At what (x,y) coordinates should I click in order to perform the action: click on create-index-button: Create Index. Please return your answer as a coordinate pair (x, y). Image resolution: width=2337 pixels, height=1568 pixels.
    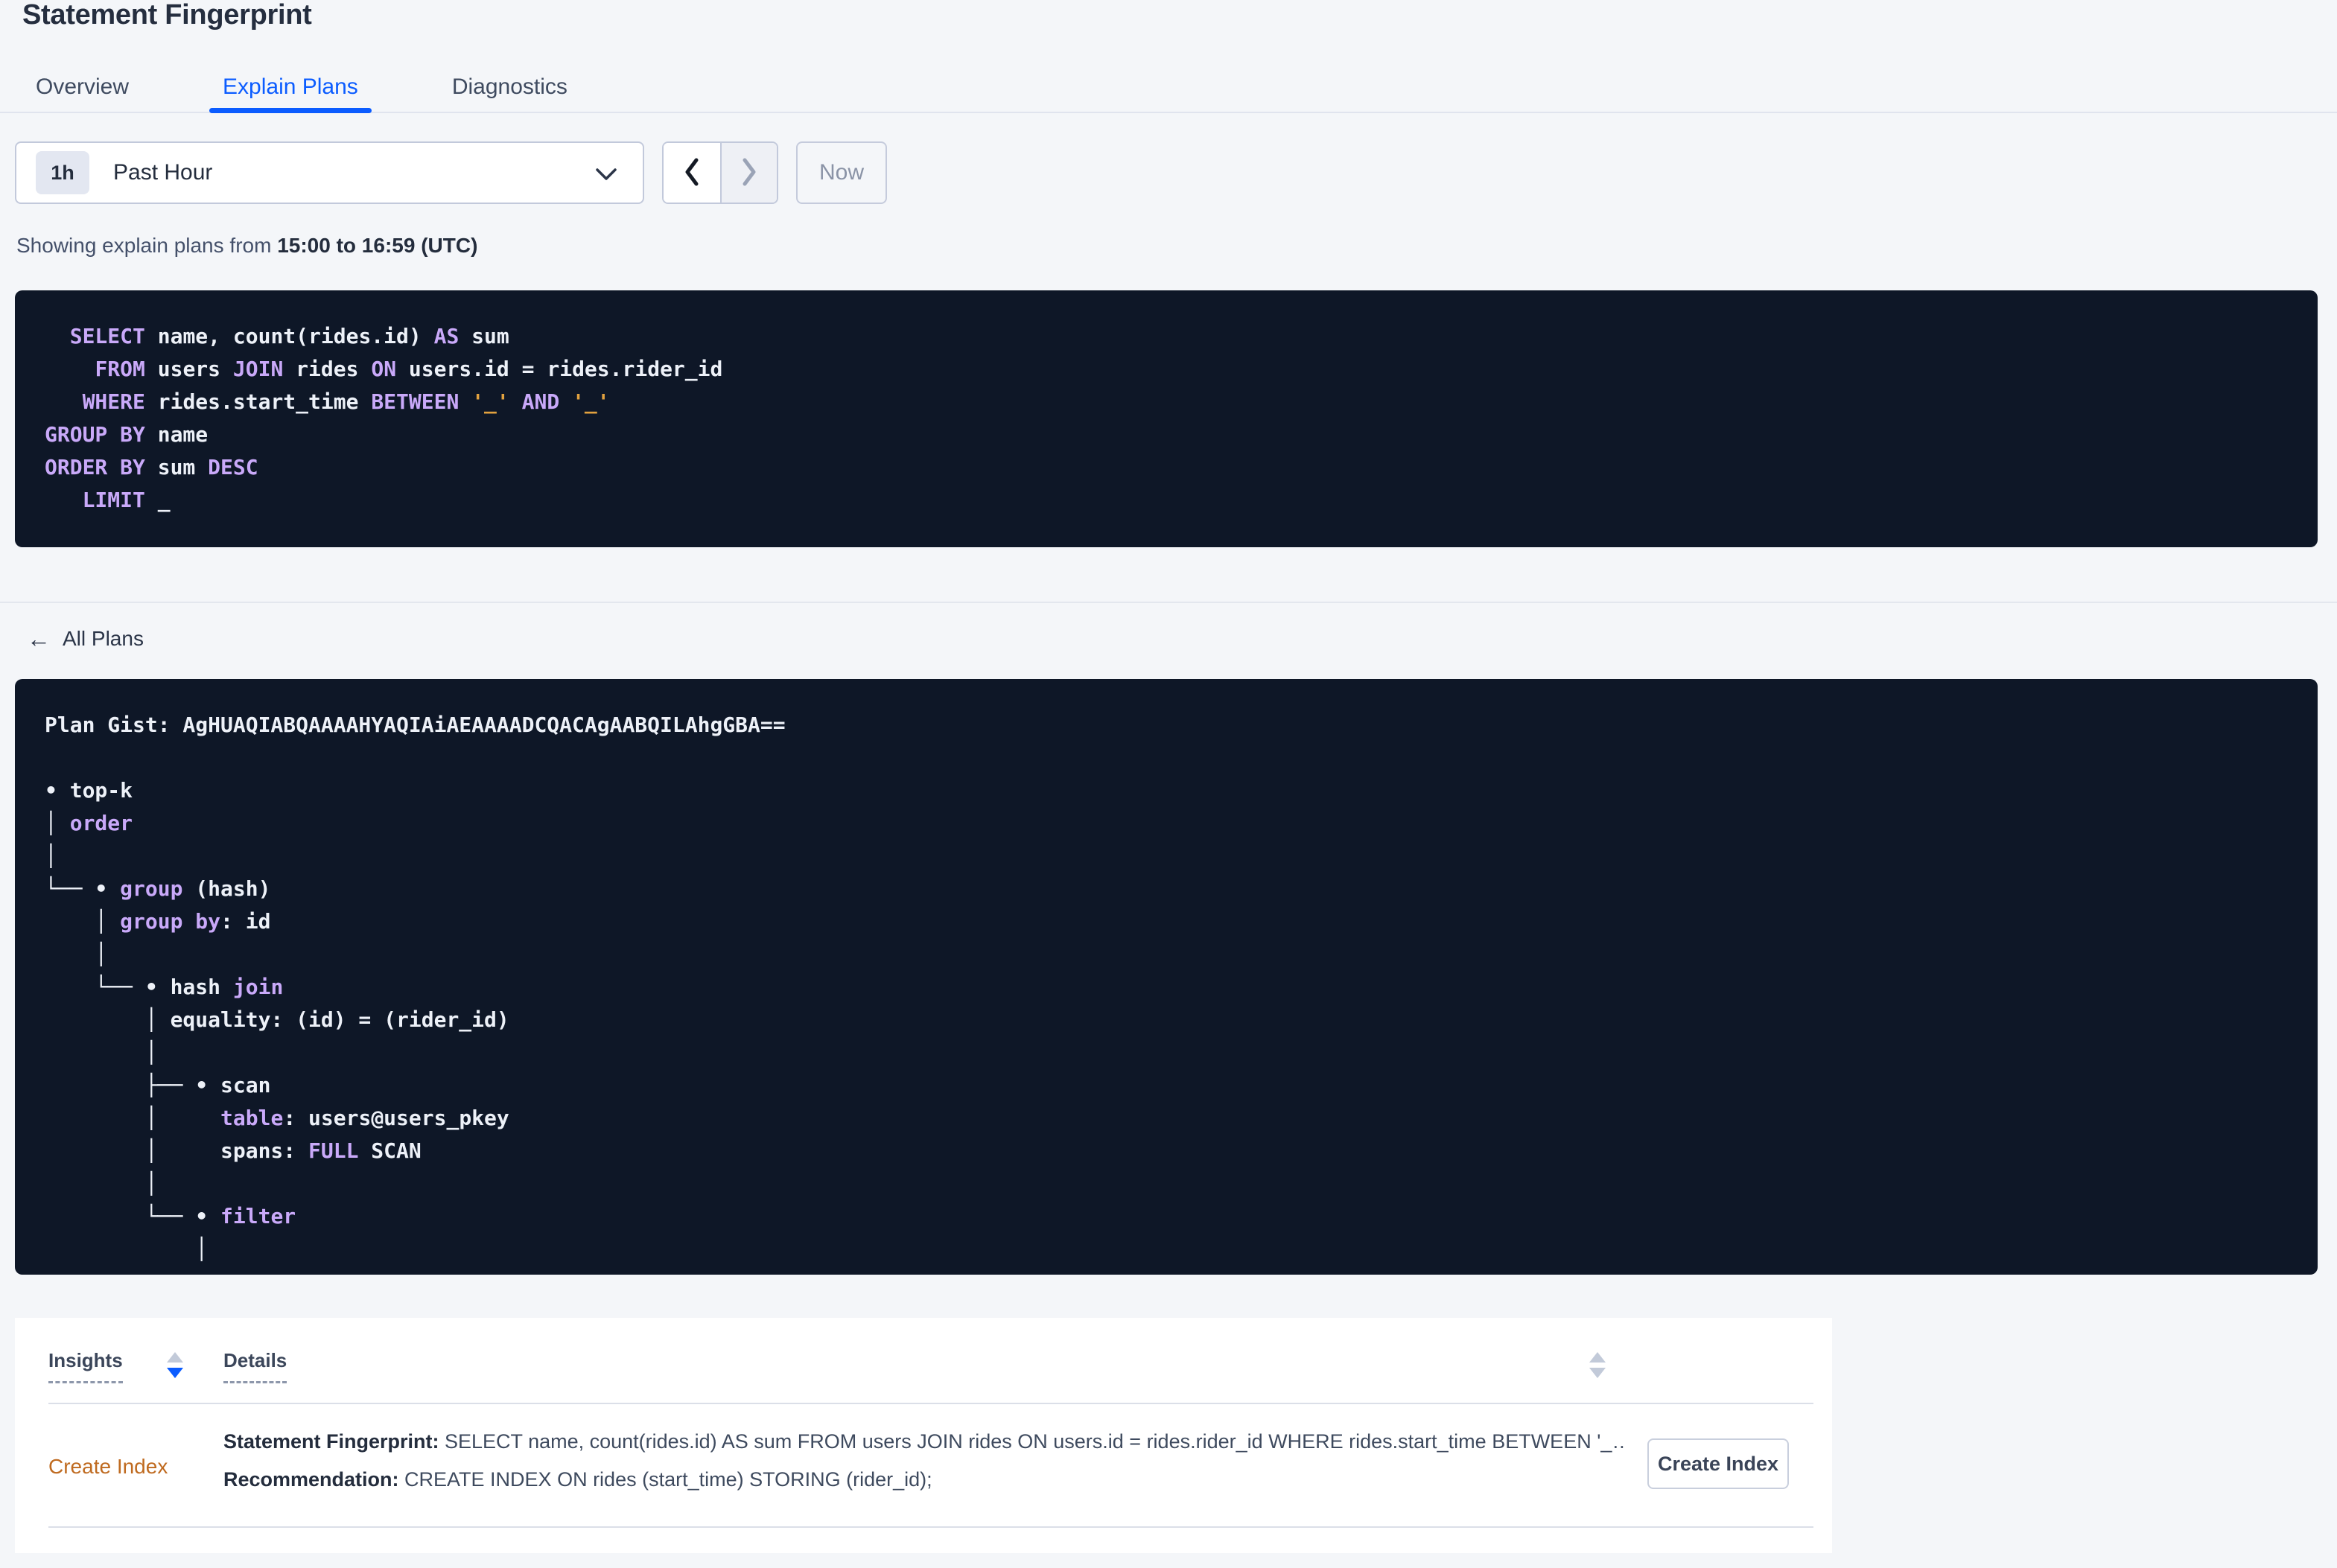
    Looking at the image, I should click on (1718, 1463).